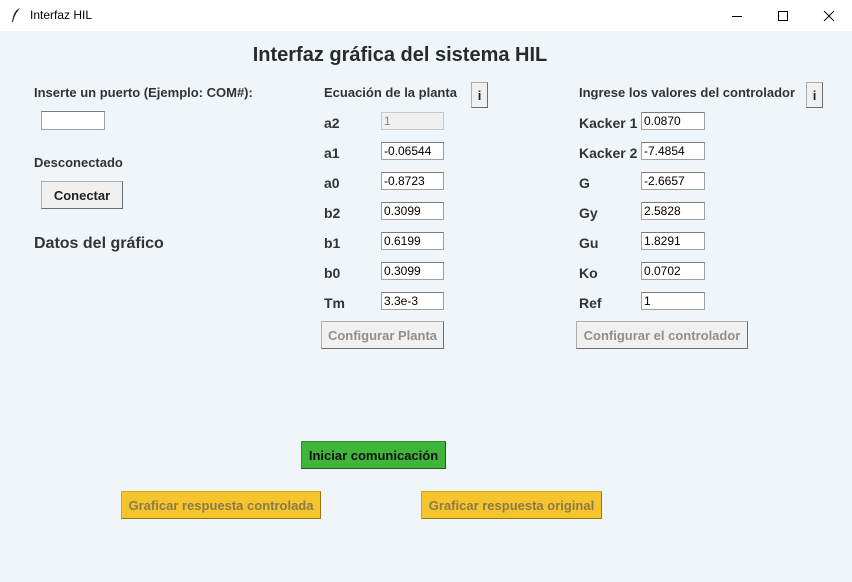  I want to click on controller-label-gu: Gu, so click(589, 243).